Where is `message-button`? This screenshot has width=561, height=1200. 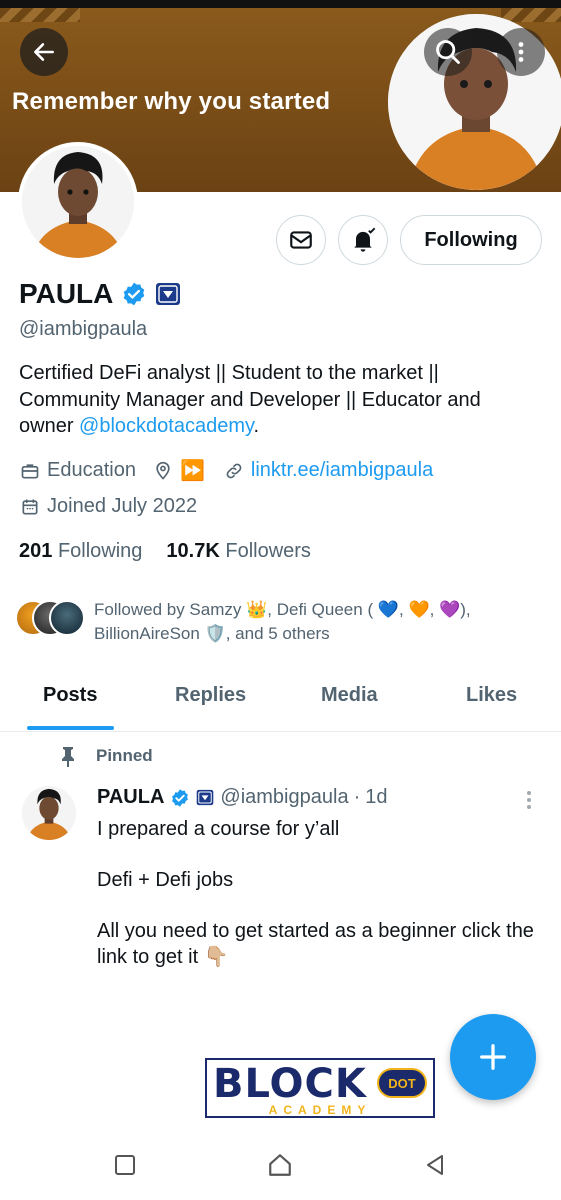 message-button is located at coordinates (301, 240).